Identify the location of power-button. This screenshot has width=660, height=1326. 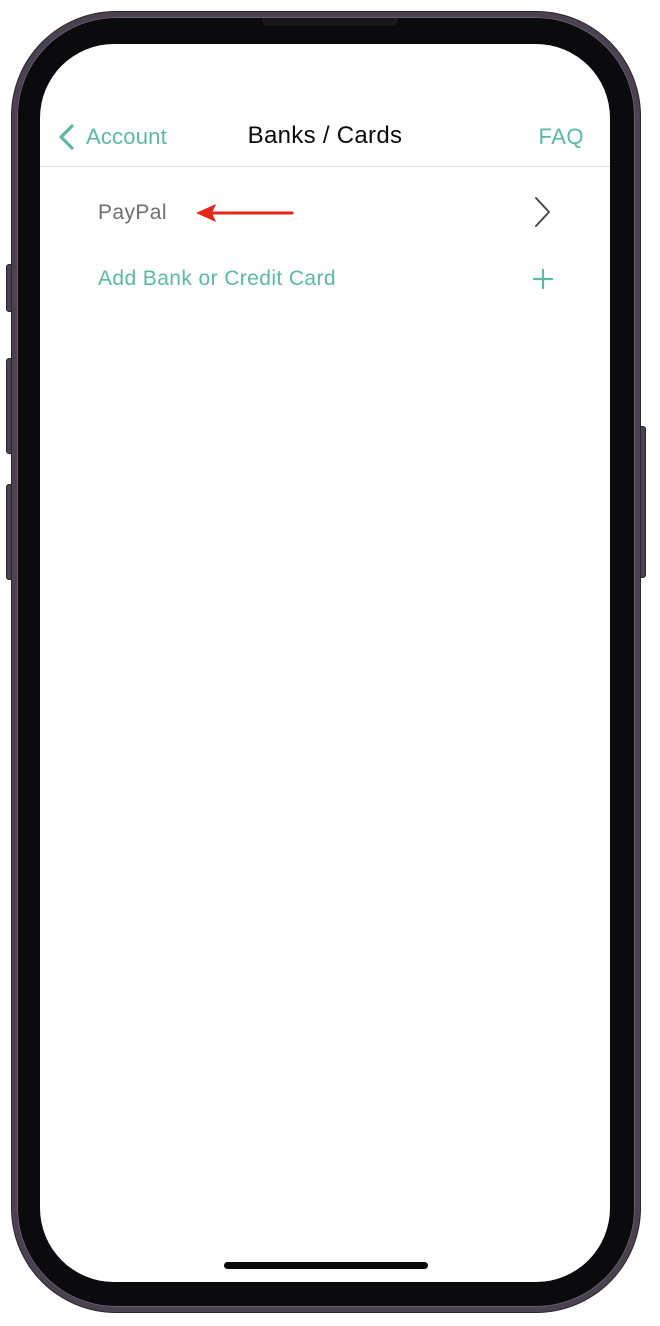
(643, 502).